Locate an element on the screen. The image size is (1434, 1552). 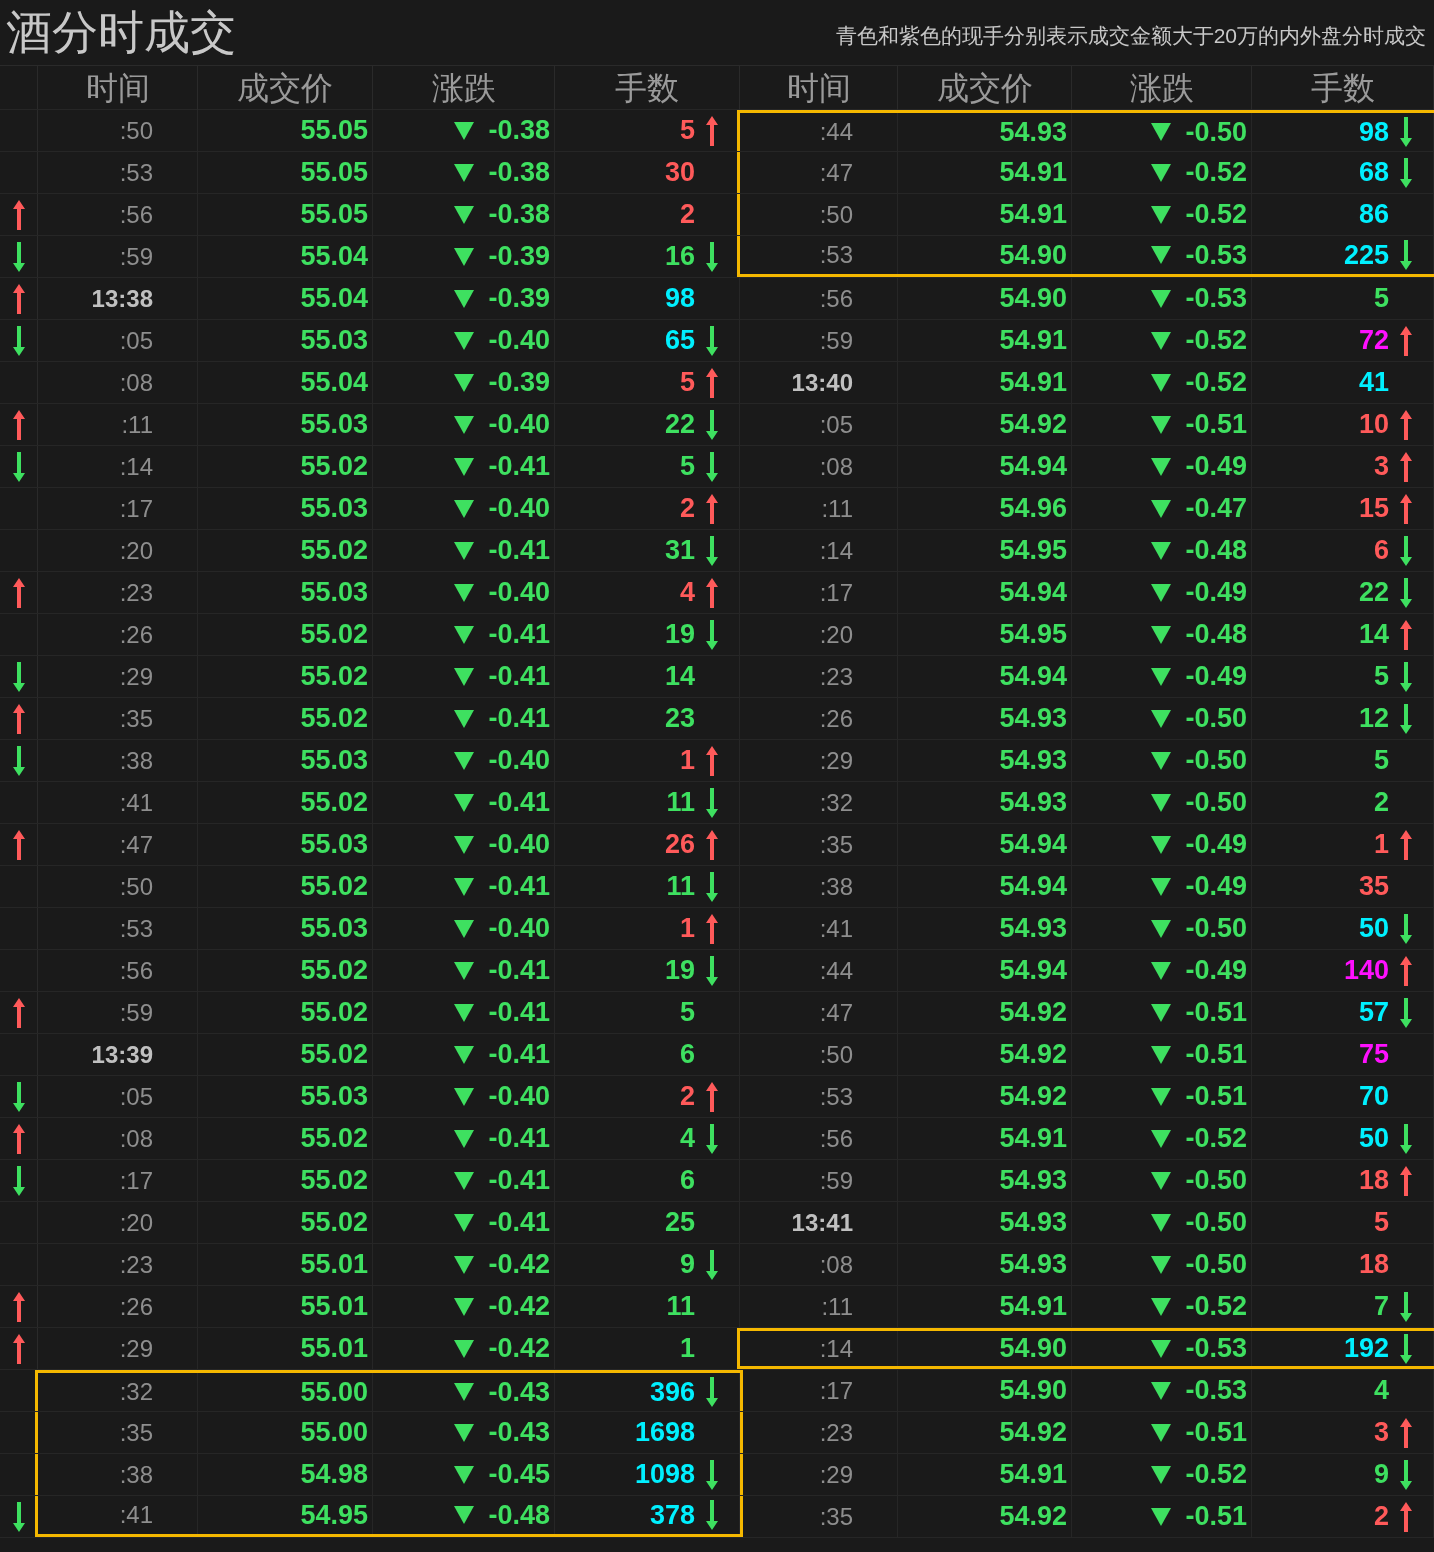
volume-value: 396 is located at coordinates (672, 1392).